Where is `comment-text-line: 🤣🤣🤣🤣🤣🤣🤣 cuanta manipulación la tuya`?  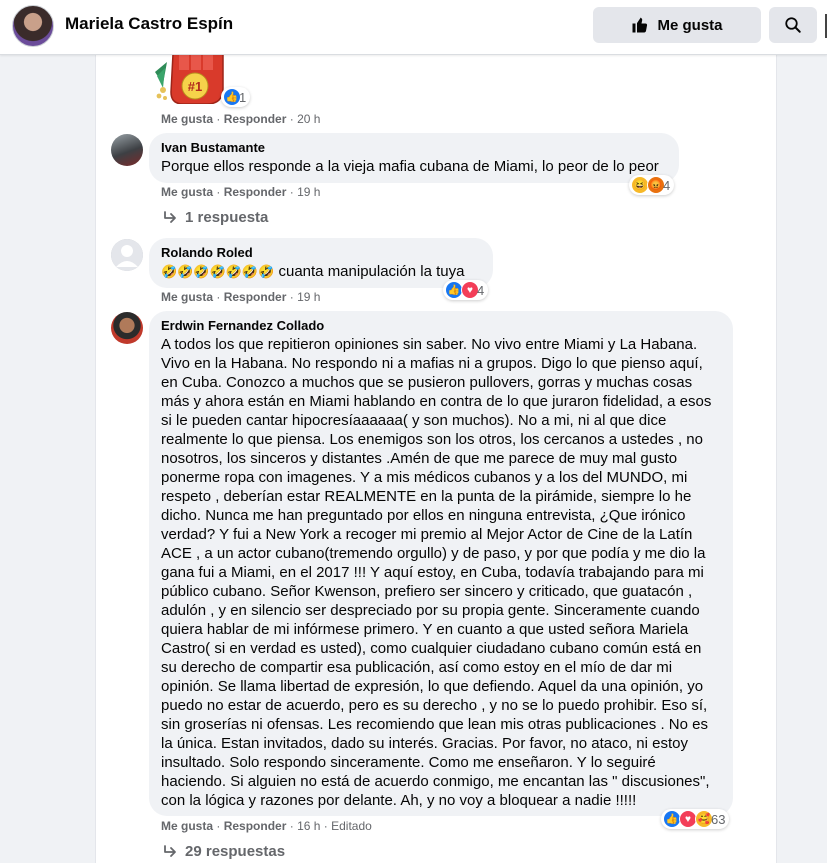
comment-text-line: 🤣🤣🤣🤣🤣🤣🤣 cuanta manipulación la tuya is located at coordinates (321, 271).